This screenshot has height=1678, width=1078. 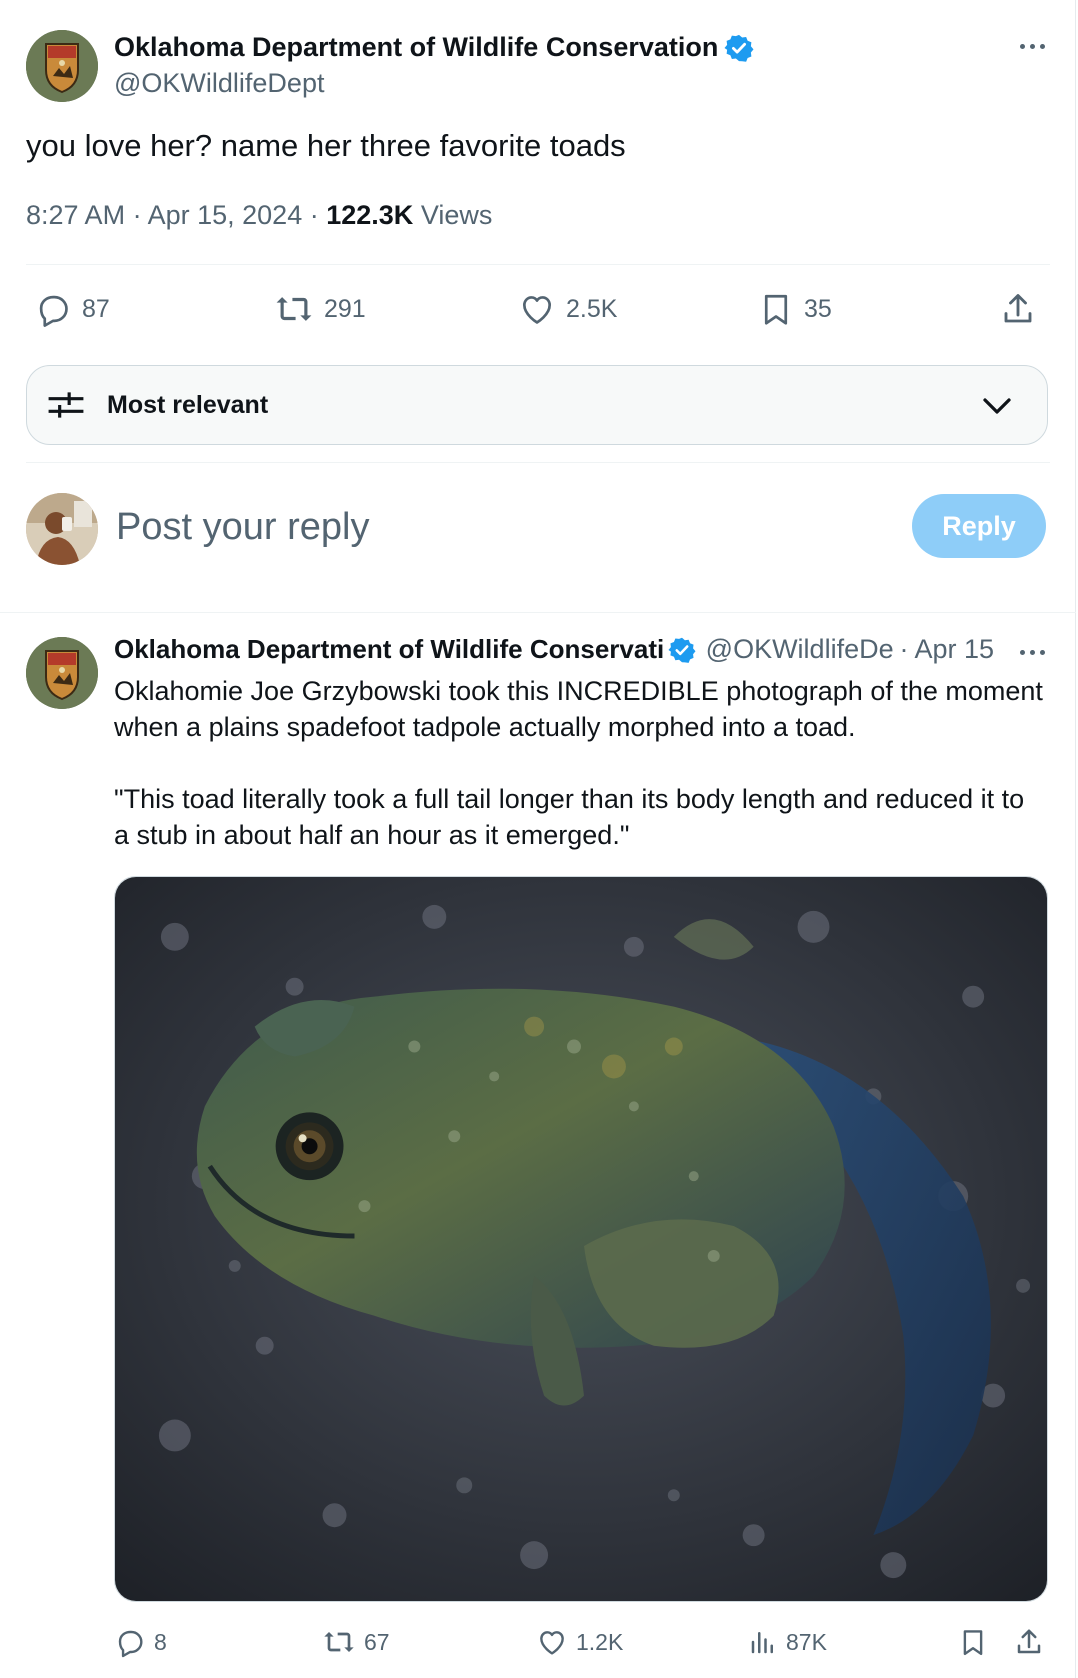 What do you see at coordinates (600, 1641) in the screenshot?
I see `reply-like-count: 1.2K` at bounding box center [600, 1641].